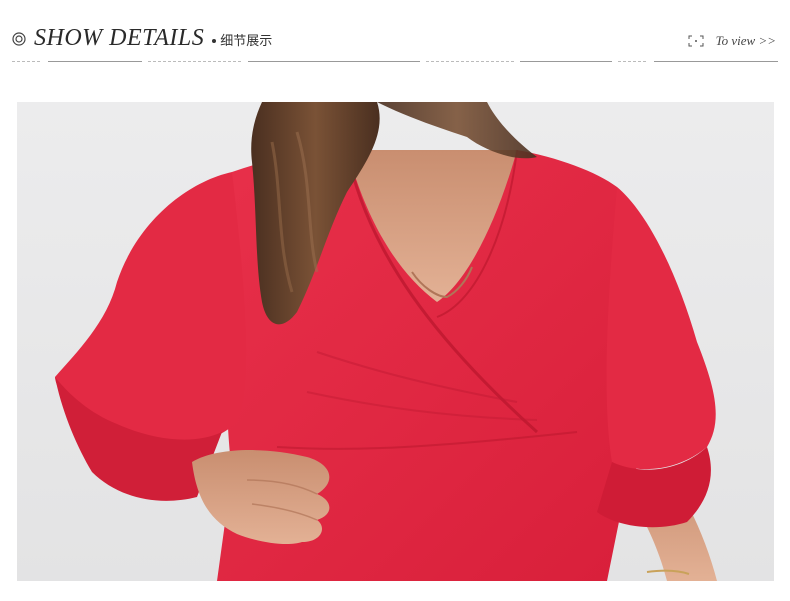 The image size is (790, 601). I want to click on bullet-dot, so click(214, 41).